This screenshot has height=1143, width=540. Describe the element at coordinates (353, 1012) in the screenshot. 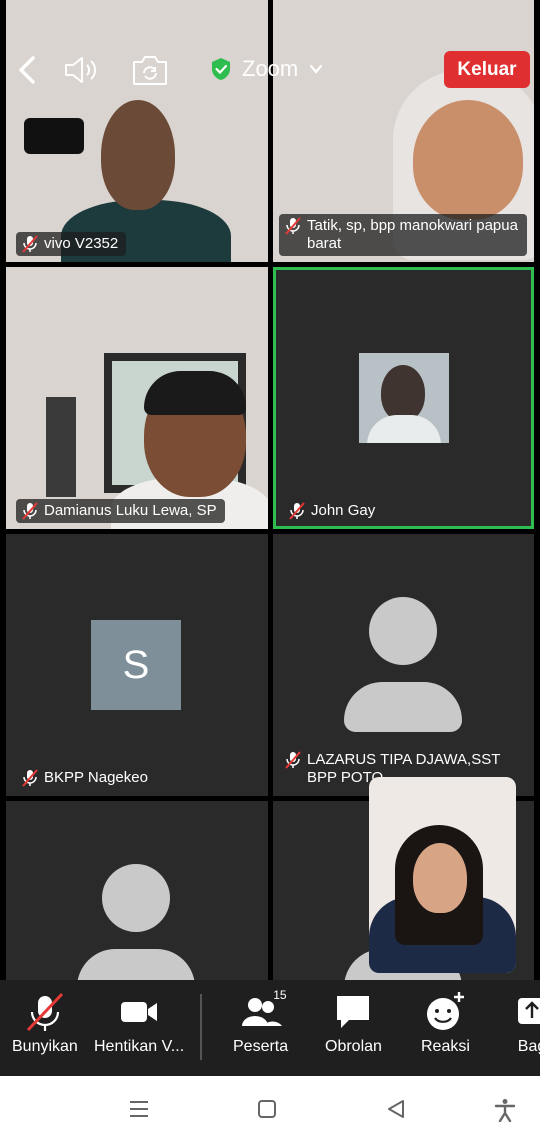

I see `chat-icon` at that location.